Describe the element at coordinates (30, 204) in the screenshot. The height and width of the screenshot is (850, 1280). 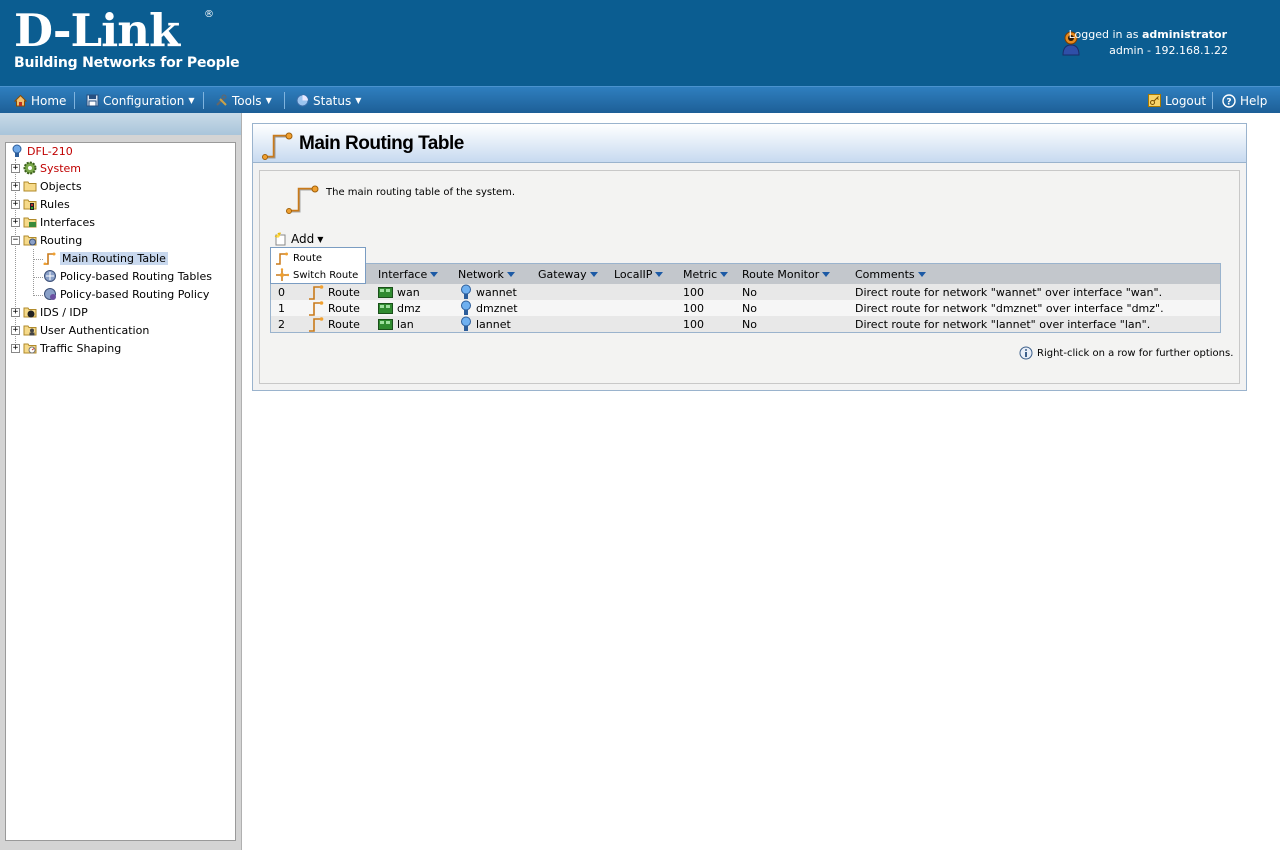
I see `rules-icon` at that location.